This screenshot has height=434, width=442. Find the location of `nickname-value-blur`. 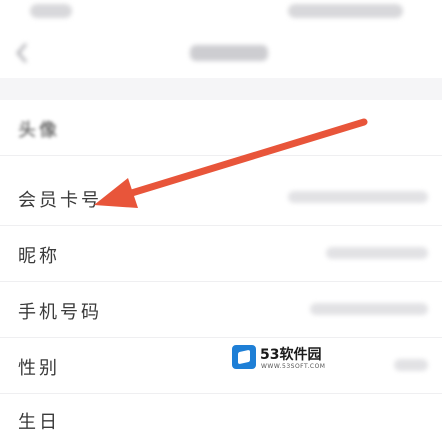

nickname-value-blur is located at coordinates (377, 253).